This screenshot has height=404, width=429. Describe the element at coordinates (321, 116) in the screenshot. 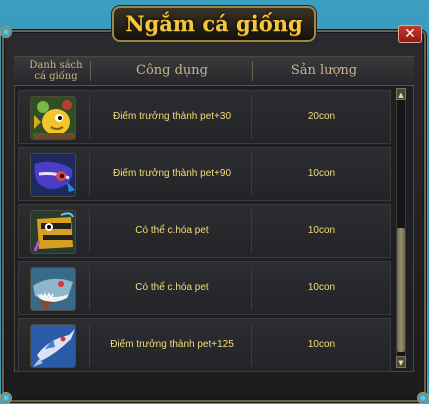

I see `row-yield: 20con` at that location.